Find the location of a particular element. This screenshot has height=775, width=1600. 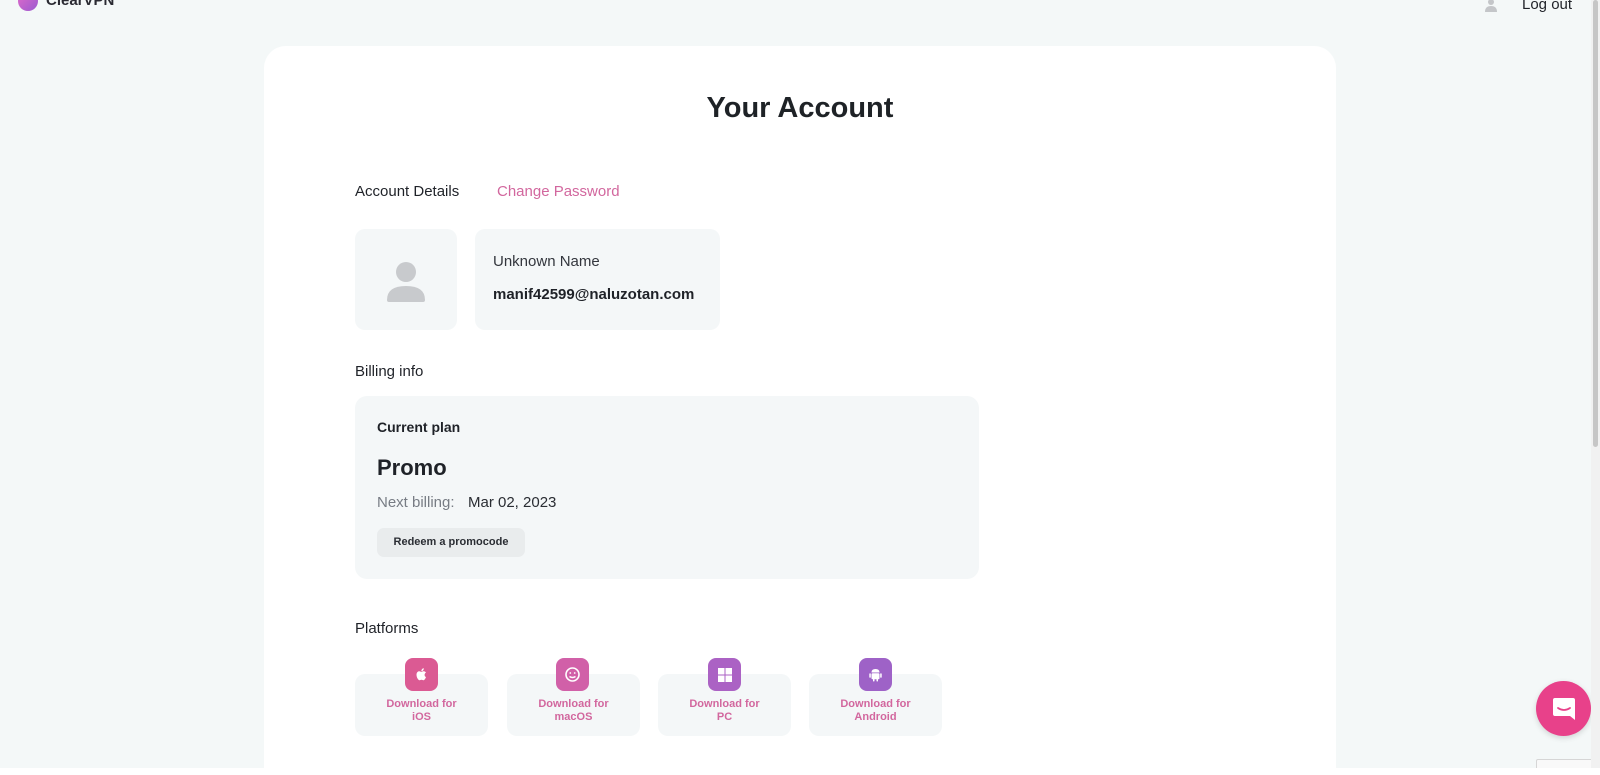

tab-change-password: Change Password is located at coordinates (558, 191).